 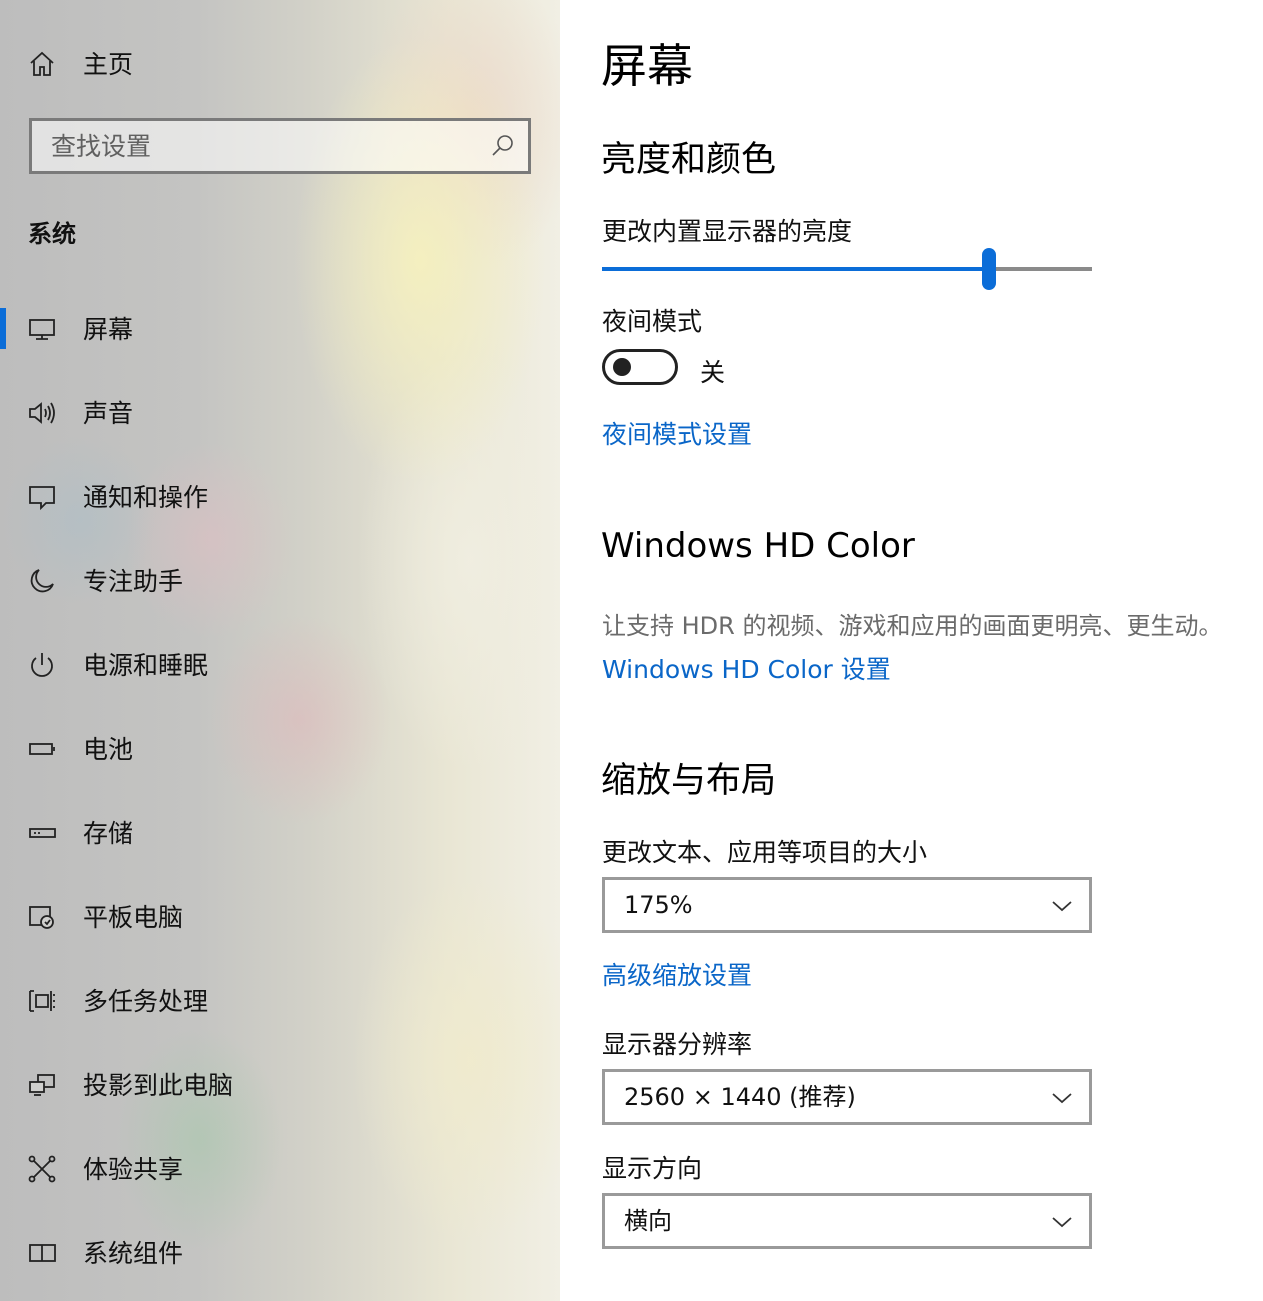 What do you see at coordinates (42, 64) in the screenshot?
I see `home-icon` at bounding box center [42, 64].